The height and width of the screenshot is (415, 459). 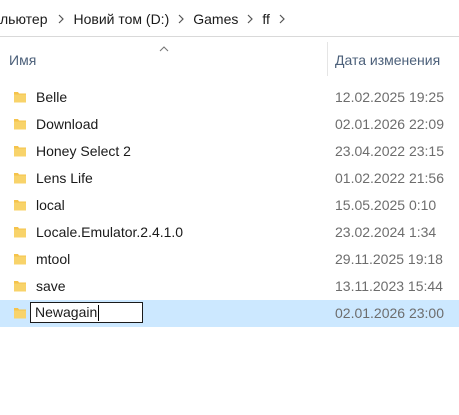 I want to click on column-header-name: Имя, so click(x=22, y=60).